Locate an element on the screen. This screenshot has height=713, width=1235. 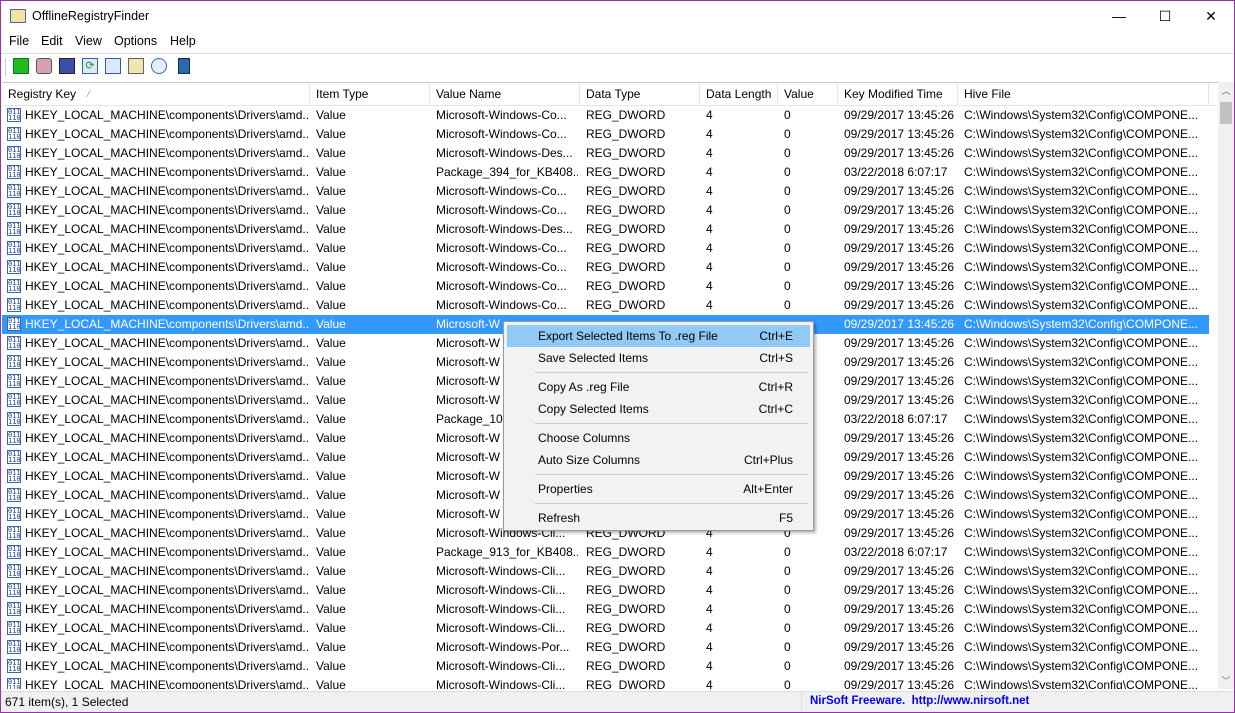
column-header-registry-key: Registry Key ⁄ is located at coordinates (156, 94).